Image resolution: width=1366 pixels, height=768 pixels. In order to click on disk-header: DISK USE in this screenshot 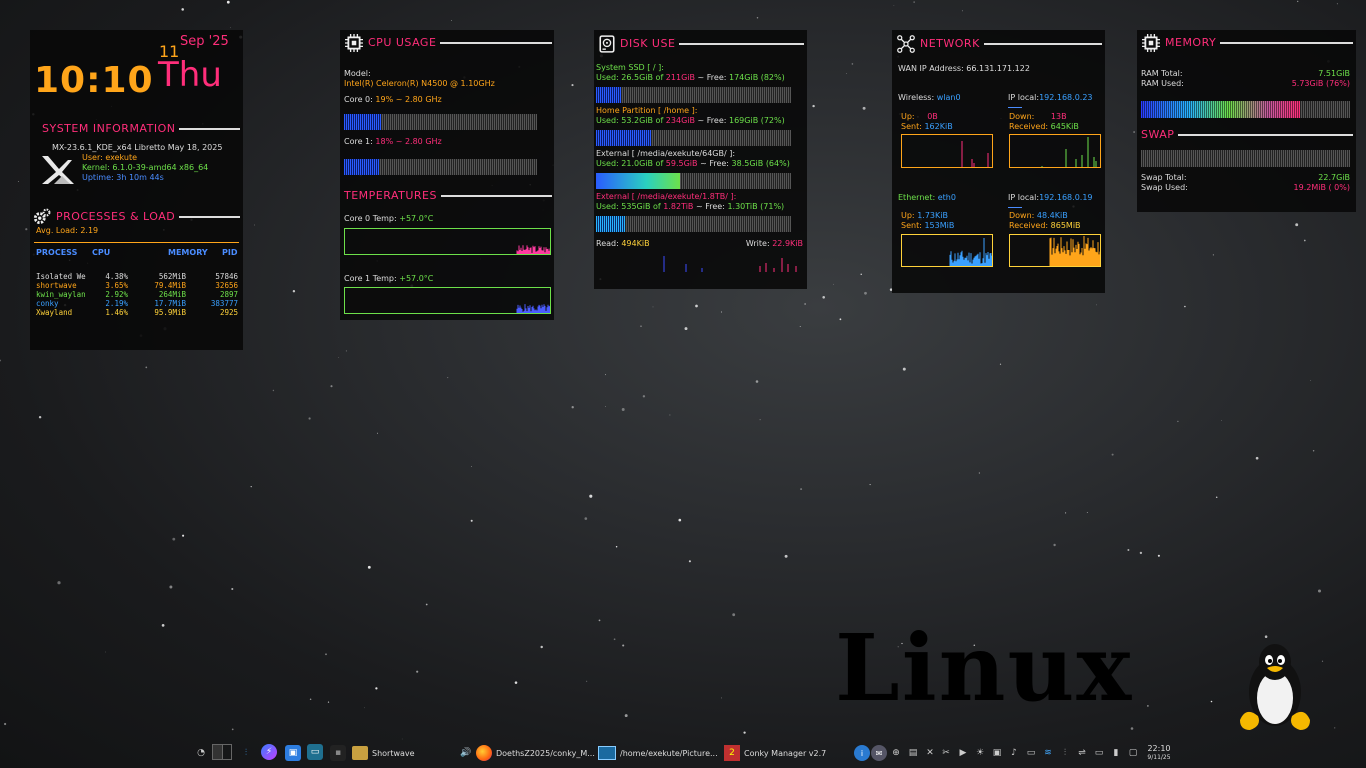, I will do `click(701, 44)`.